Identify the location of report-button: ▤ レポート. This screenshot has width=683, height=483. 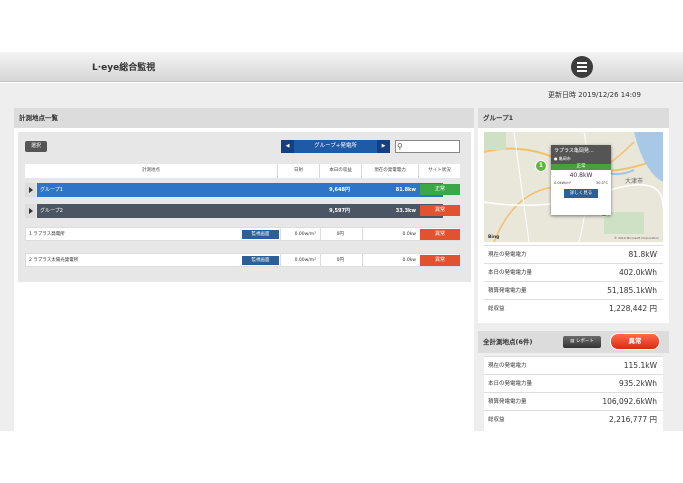
(582, 342).